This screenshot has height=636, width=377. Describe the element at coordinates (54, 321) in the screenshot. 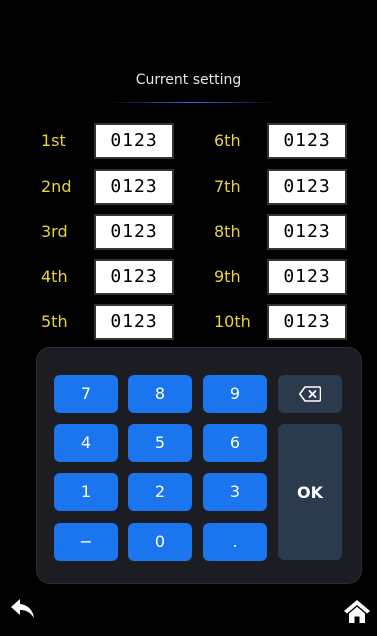

I see `setting-label-5th: 5th` at that location.